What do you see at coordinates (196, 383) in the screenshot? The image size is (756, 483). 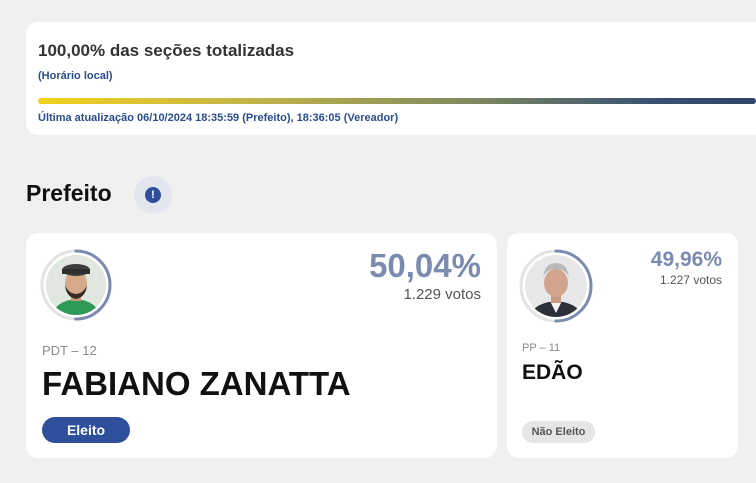 I see `candidate-name: FABIANO ZANATTA` at bounding box center [196, 383].